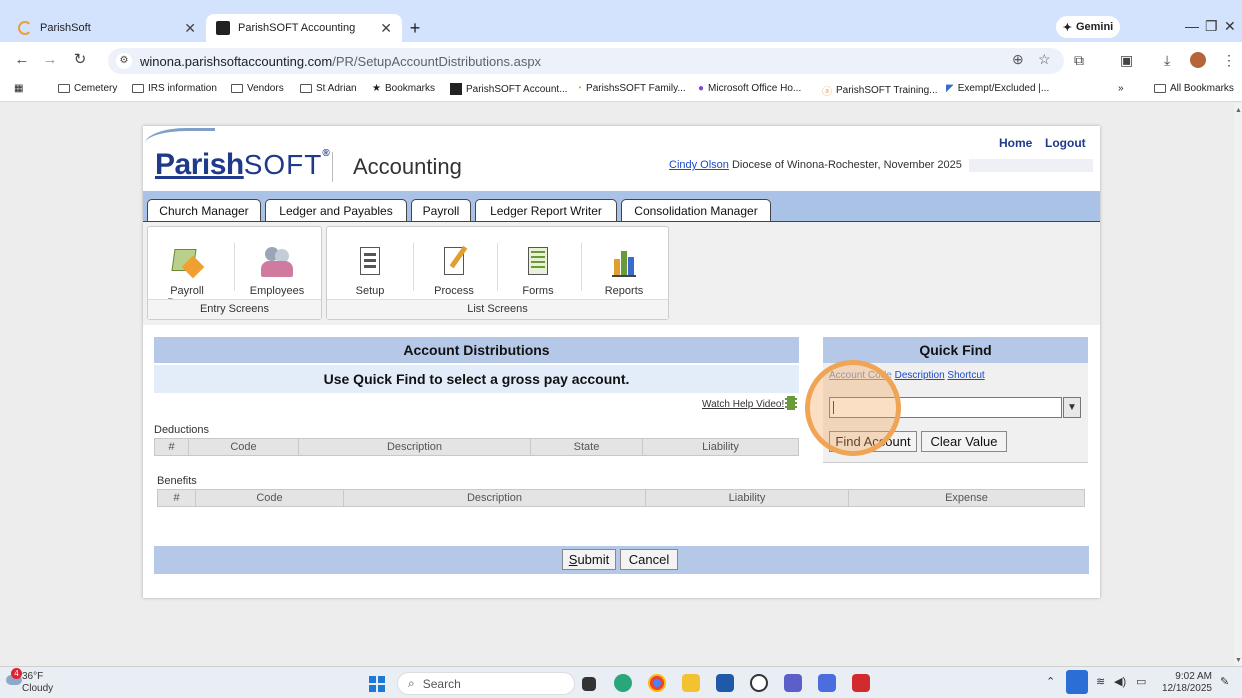 This screenshot has width=1242, height=698. Describe the element at coordinates (696, 210) in the screenshot. I see `tab-consolidation-manager: Consolidation Manager` at that location.